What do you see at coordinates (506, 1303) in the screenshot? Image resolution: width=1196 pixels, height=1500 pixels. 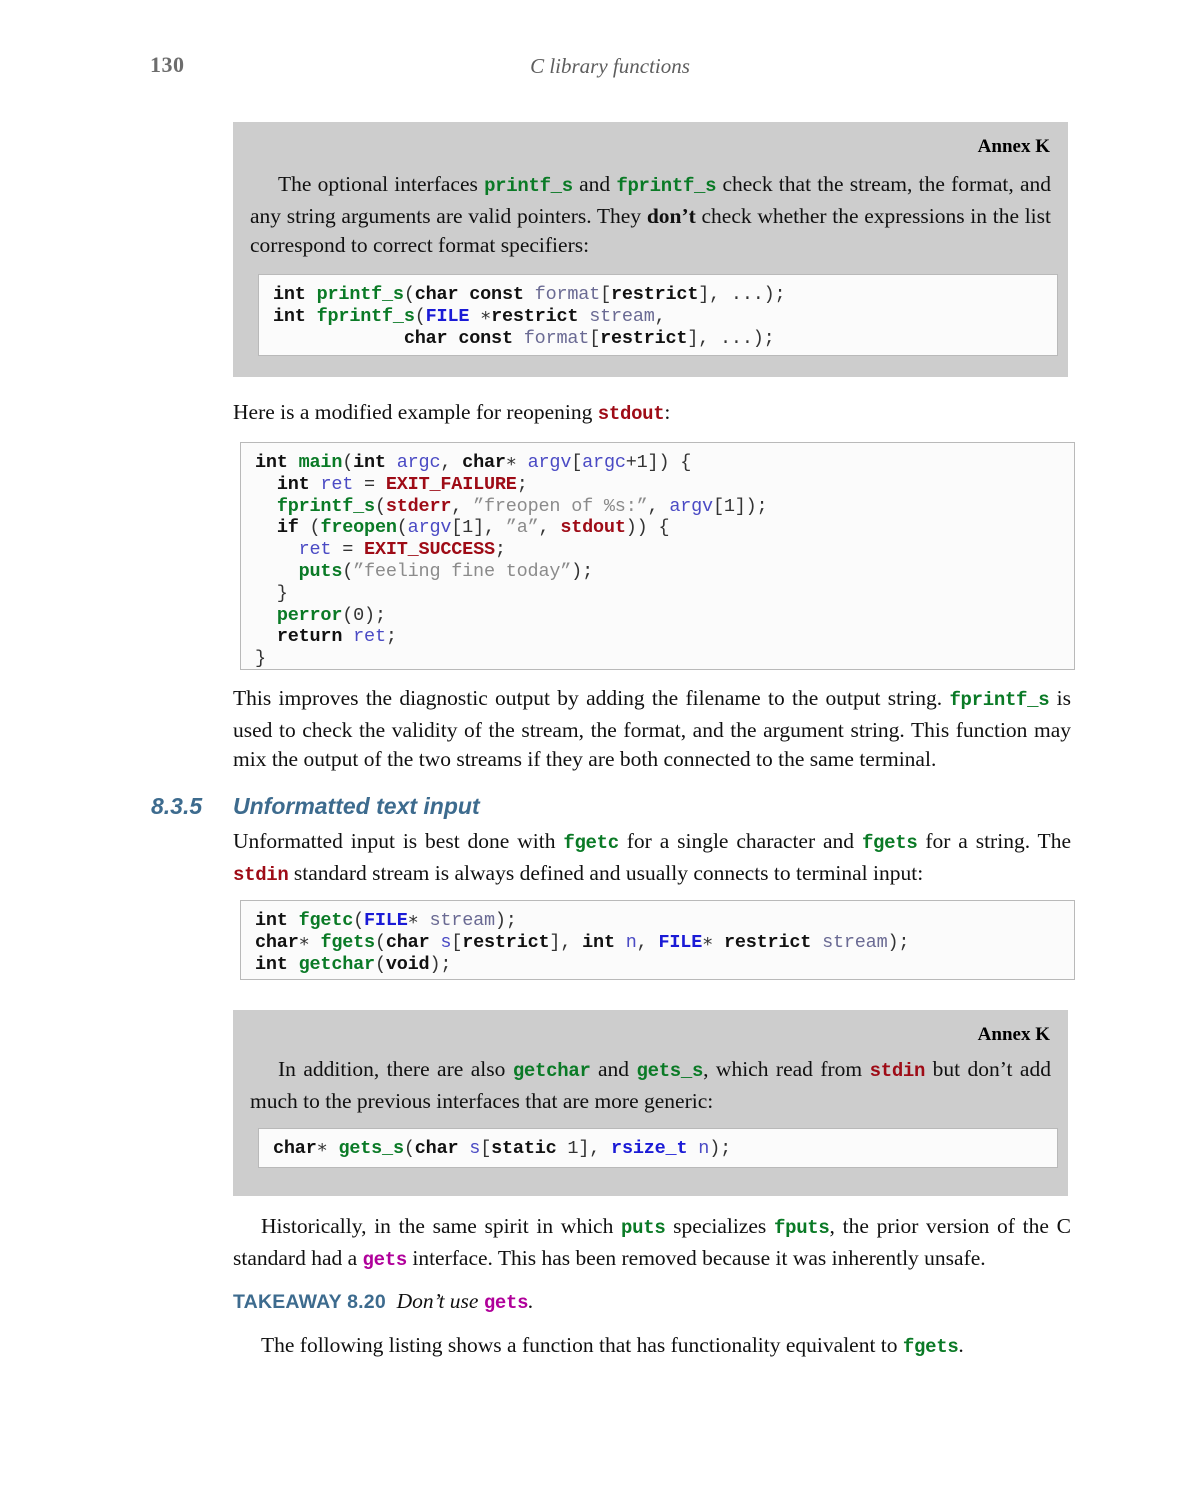 I see `takeaway-code: gets` at bounding box center [506, 1303].